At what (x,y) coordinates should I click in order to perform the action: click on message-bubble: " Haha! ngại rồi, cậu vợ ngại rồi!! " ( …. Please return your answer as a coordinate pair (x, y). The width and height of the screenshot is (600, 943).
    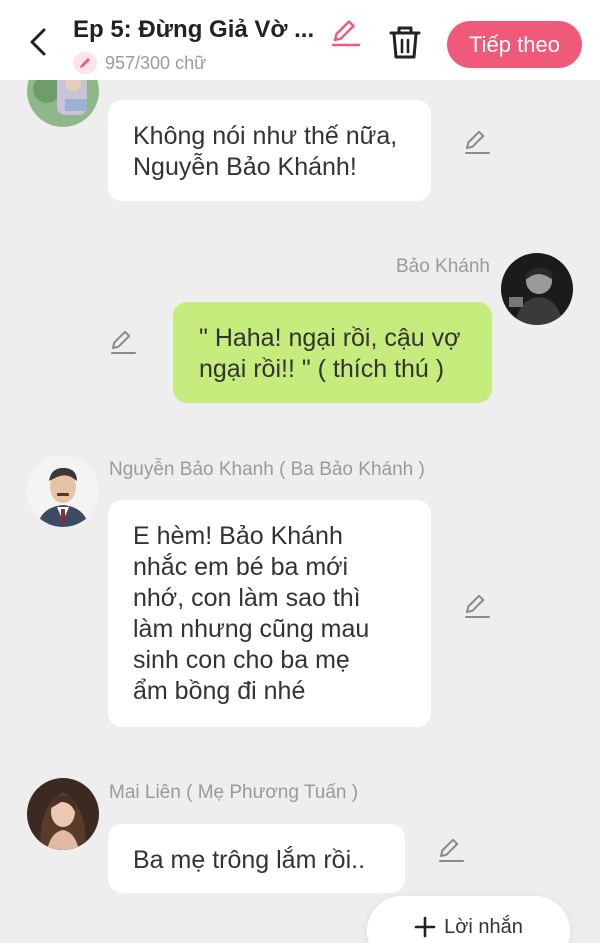
    Looking at the image, I should click on (332, 352).